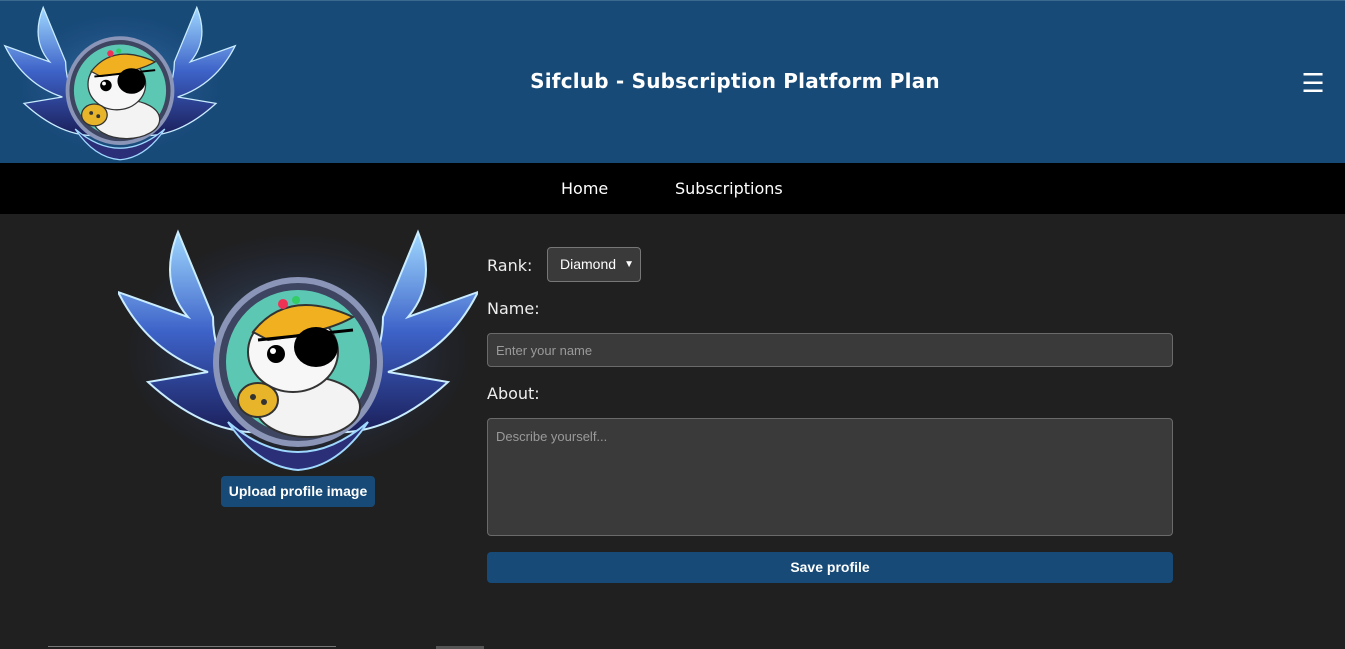 The height and width of the screenshot is (649, 1345). I want to click on upload-profile-image-button: Upload profile image, so click(298, 491).